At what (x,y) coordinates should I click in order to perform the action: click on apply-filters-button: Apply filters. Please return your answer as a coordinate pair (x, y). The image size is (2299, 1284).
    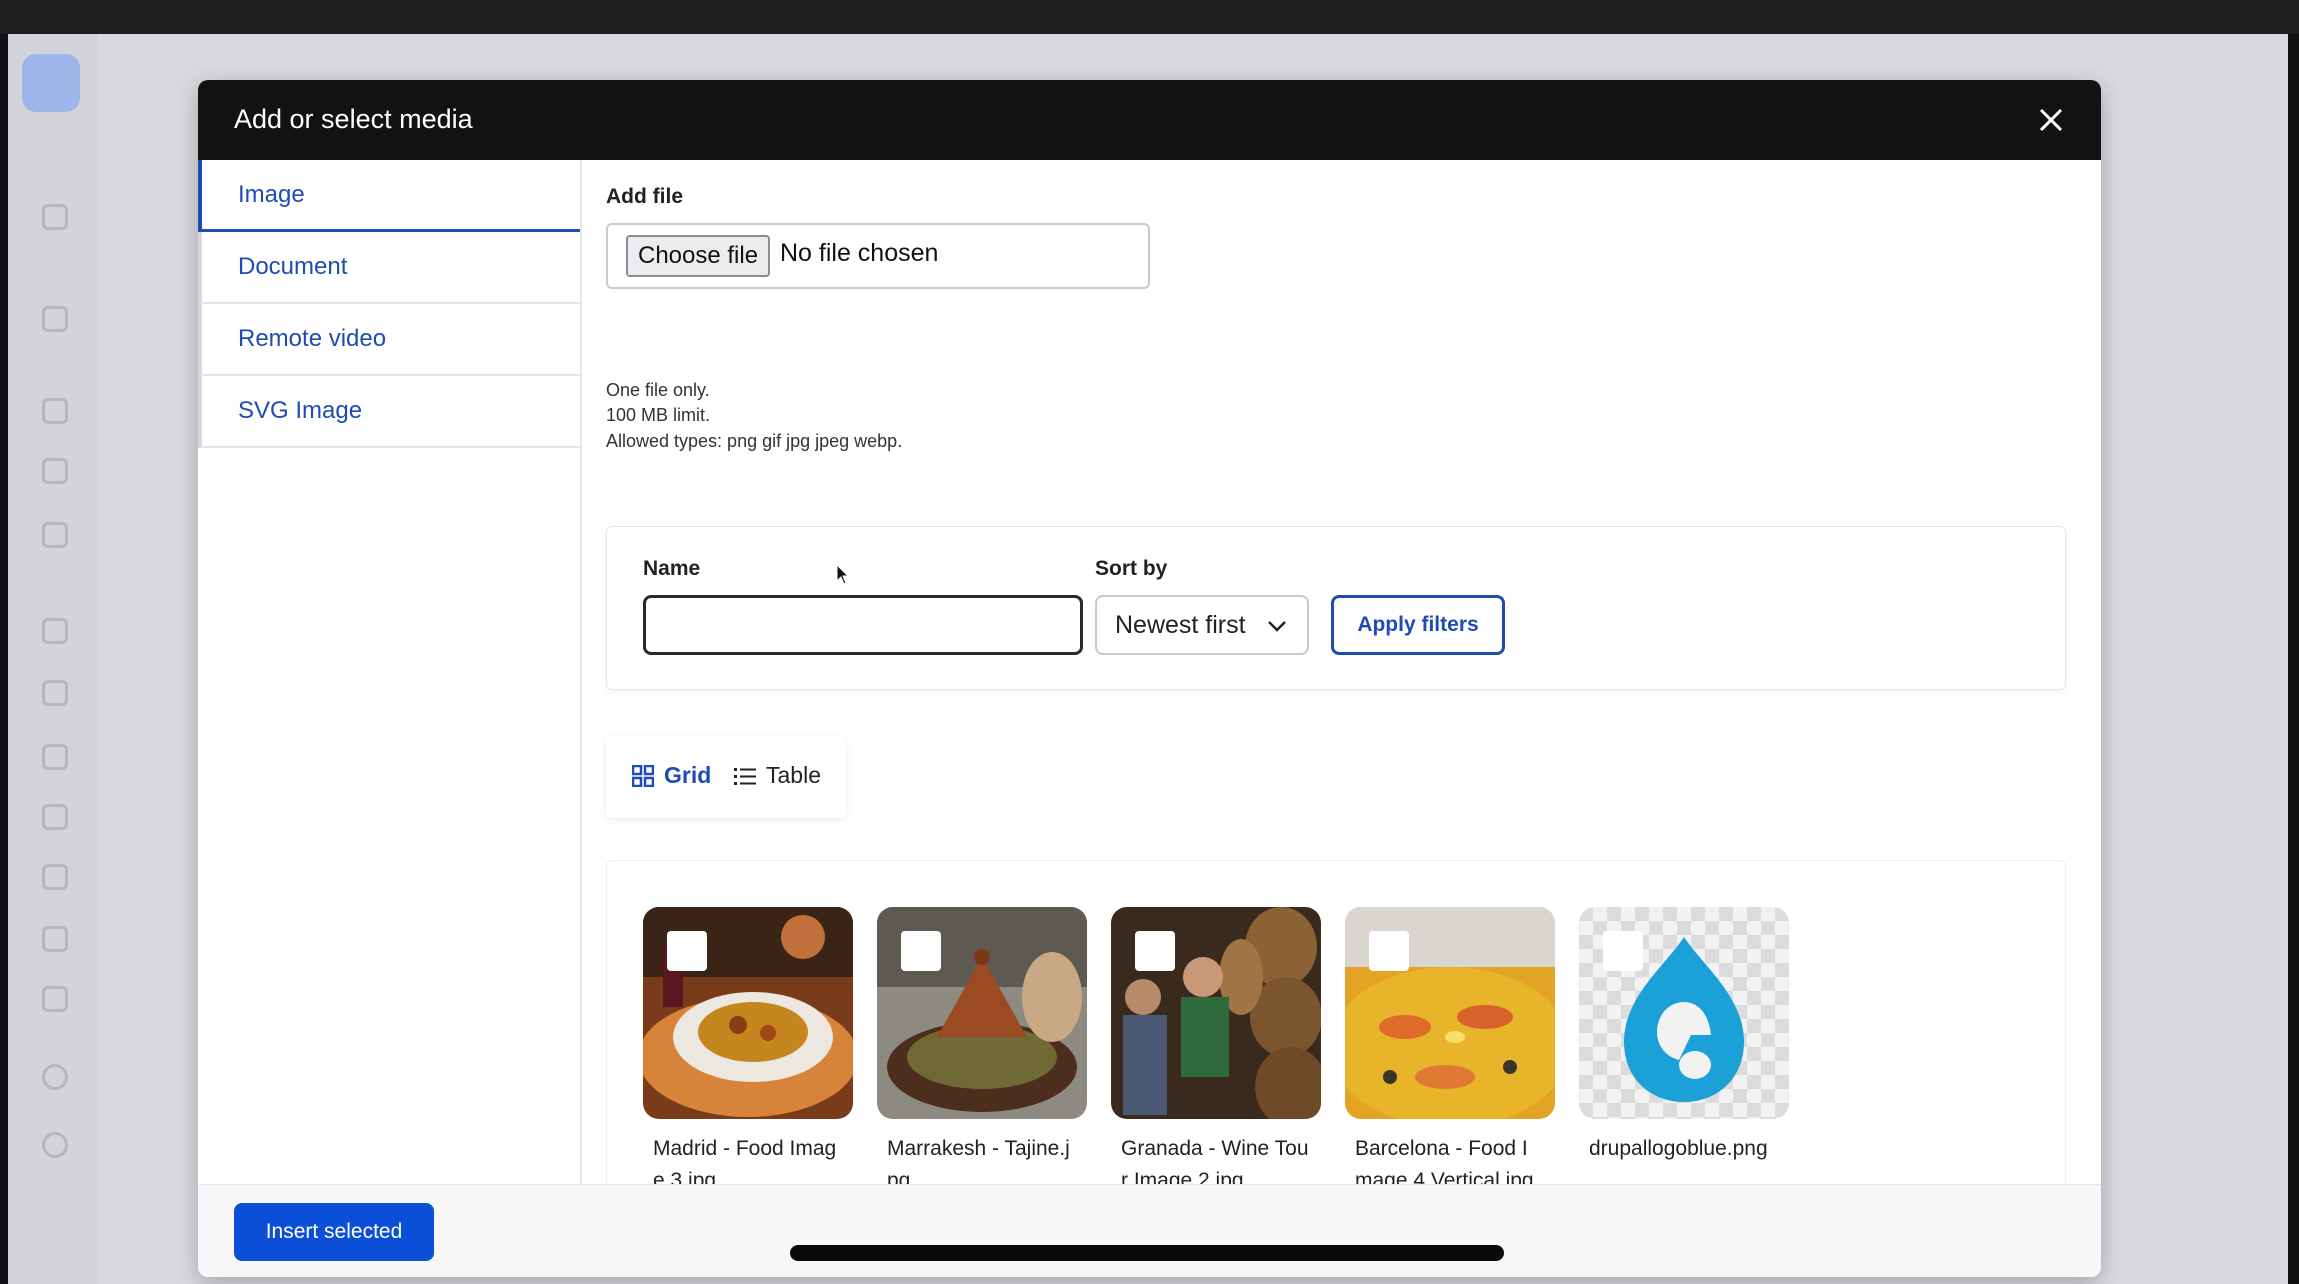
    Looking at the image, I should click on (1418, 625).